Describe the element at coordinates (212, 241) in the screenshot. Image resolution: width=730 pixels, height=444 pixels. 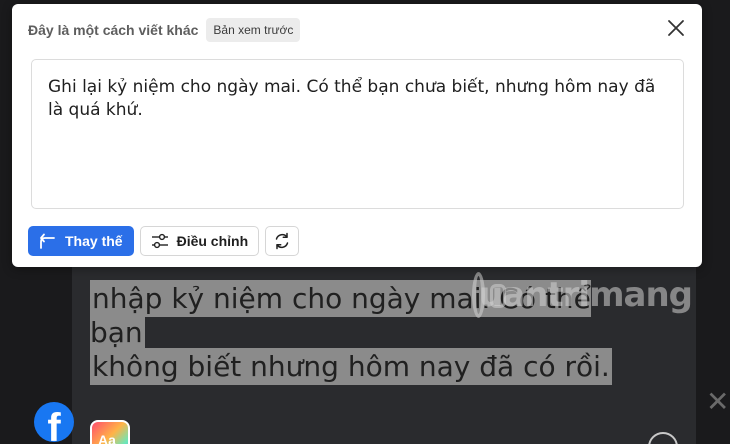
I see `adjust-button-label: Điều chỉnh` at that location.